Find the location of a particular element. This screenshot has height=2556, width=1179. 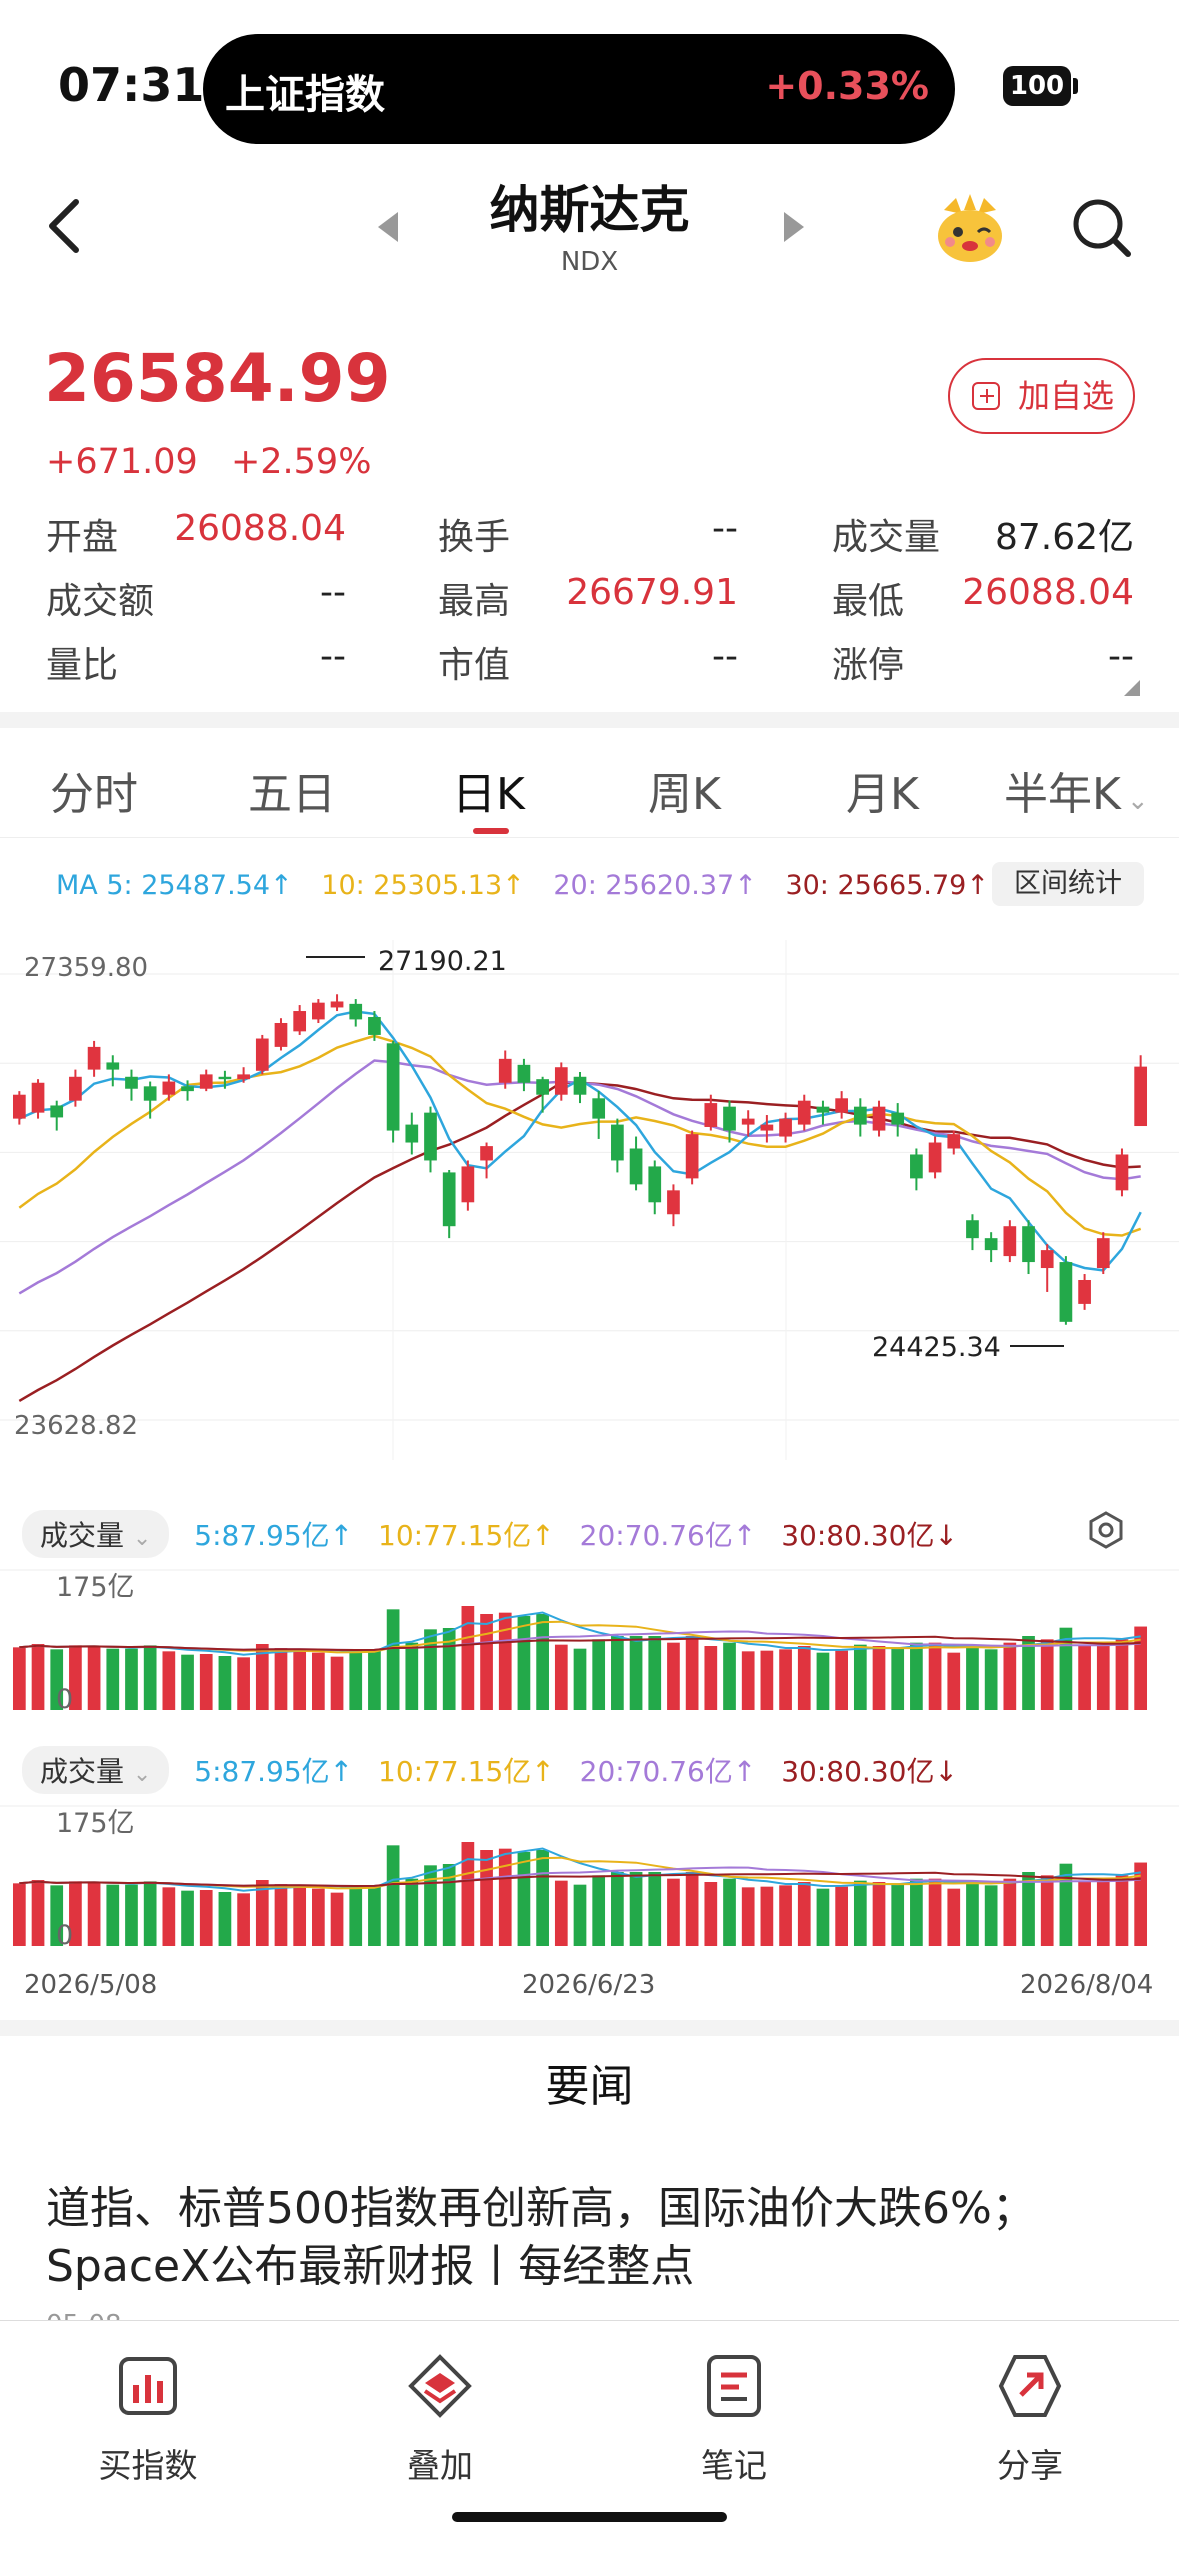

tab-intraday: 分时 is located at coordinates (94, 790).